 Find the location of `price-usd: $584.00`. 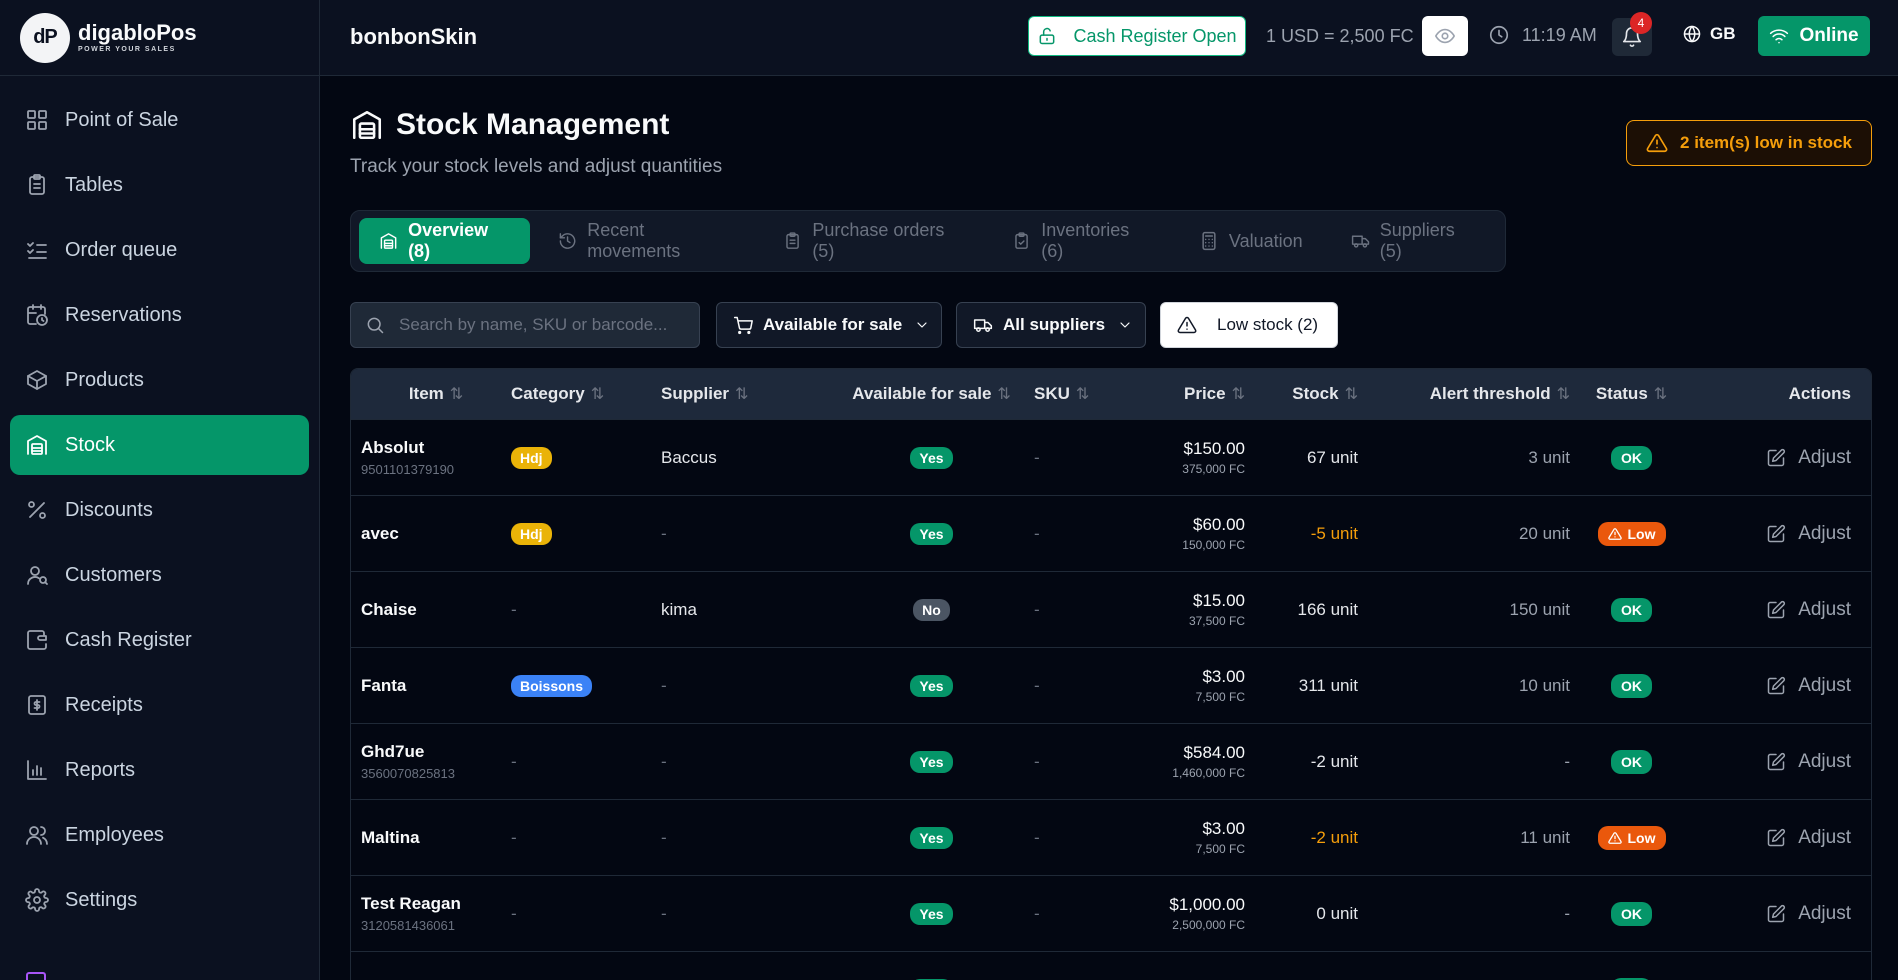

price-usd: $584.00 is located at coordinates (1214, 752).